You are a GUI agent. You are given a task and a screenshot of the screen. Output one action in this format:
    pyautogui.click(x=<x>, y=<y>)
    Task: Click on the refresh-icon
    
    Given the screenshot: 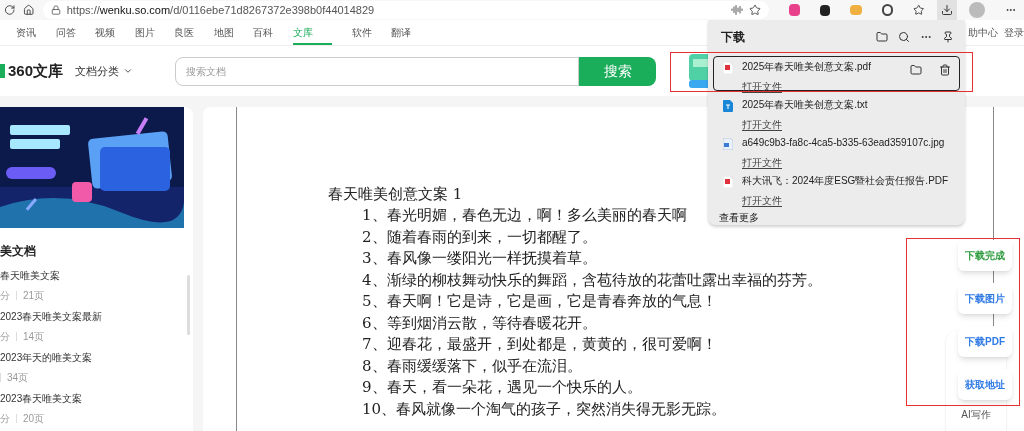 What is the action you would take?
    pyautogui.click(x=10, y=10)
    